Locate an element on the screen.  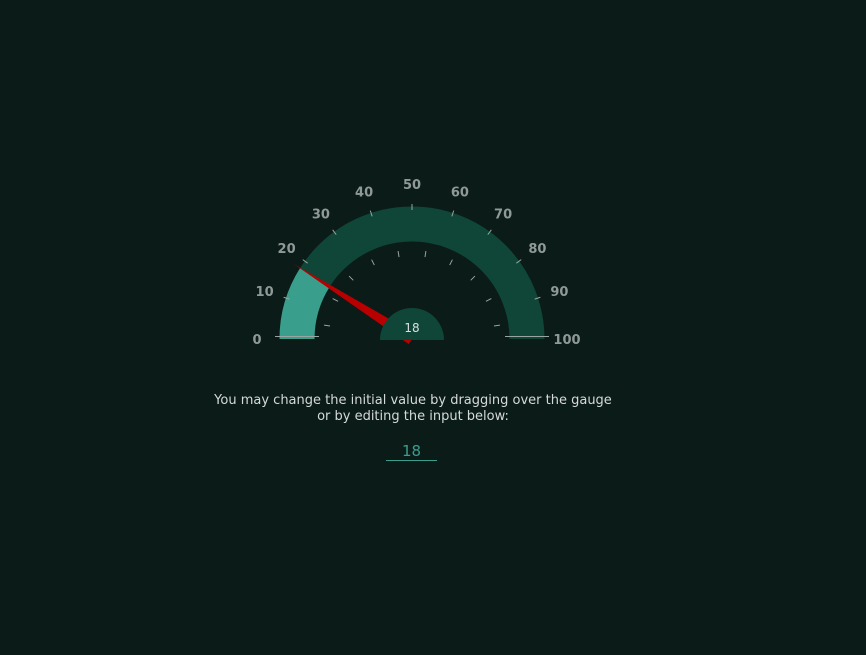
tick-label: 60 is located at coordinates (460, 193).